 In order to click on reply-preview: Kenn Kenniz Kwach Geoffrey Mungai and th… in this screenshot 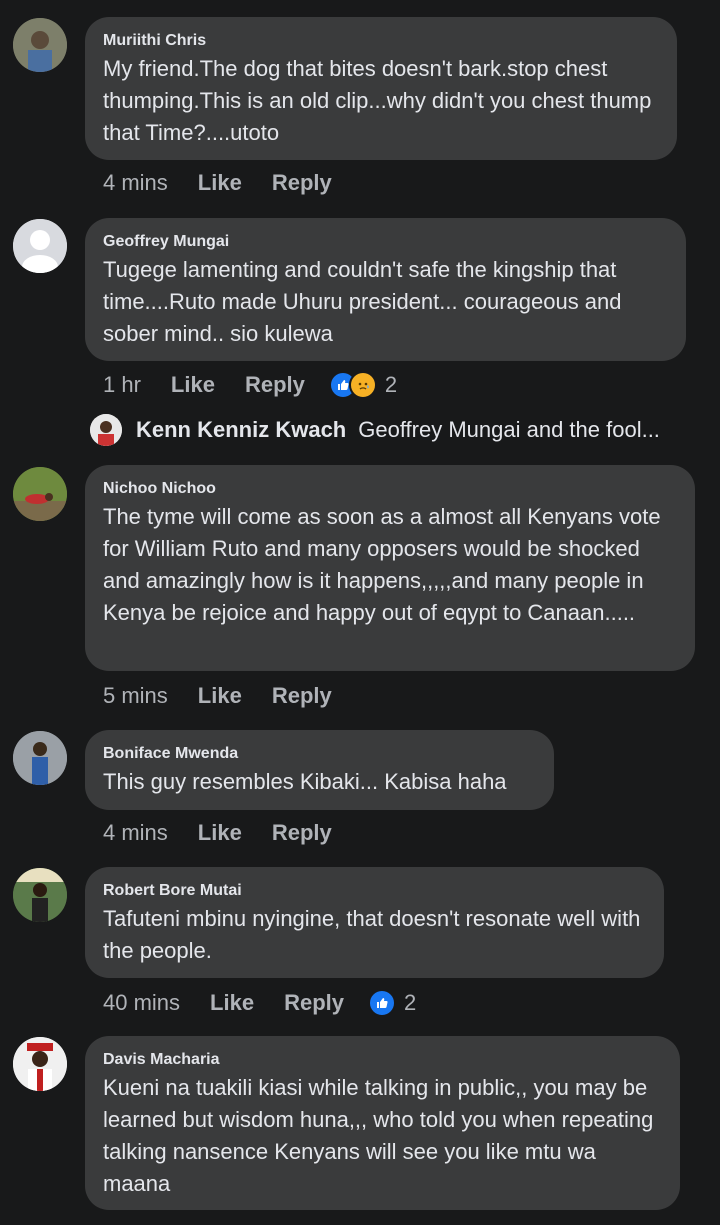, I will do `click(375, 430)`.